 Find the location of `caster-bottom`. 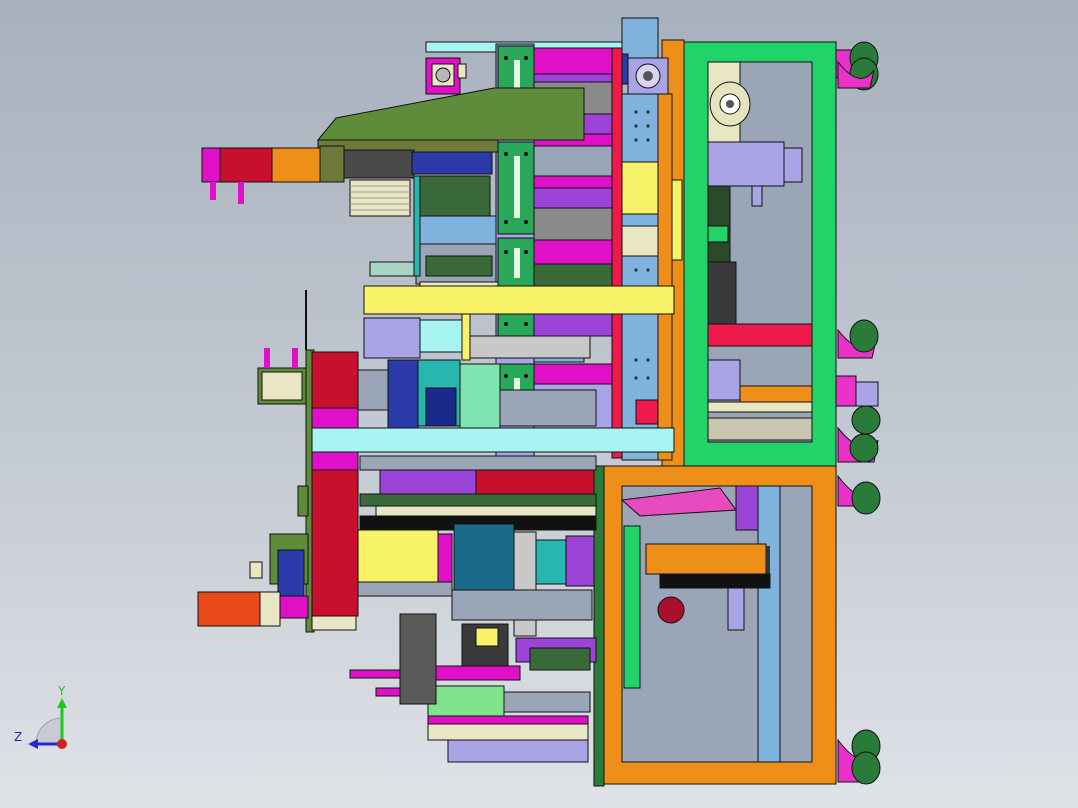

caster-bottom is located at coordinates (859, 757).